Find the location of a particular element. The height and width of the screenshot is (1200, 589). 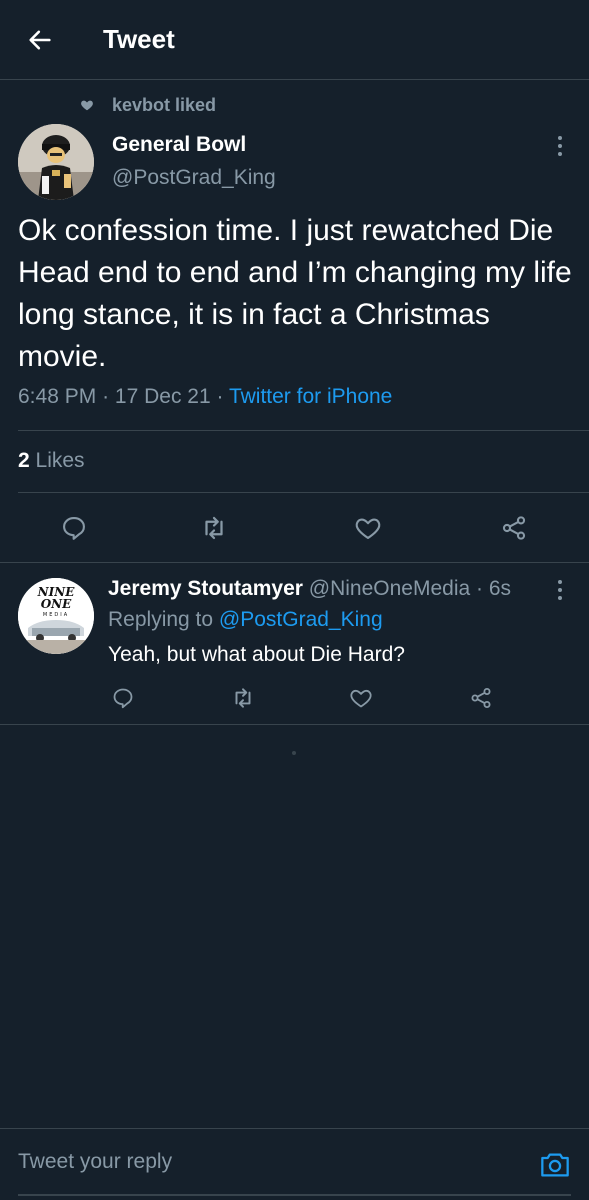

share-button is located at coordinates (514, 528).